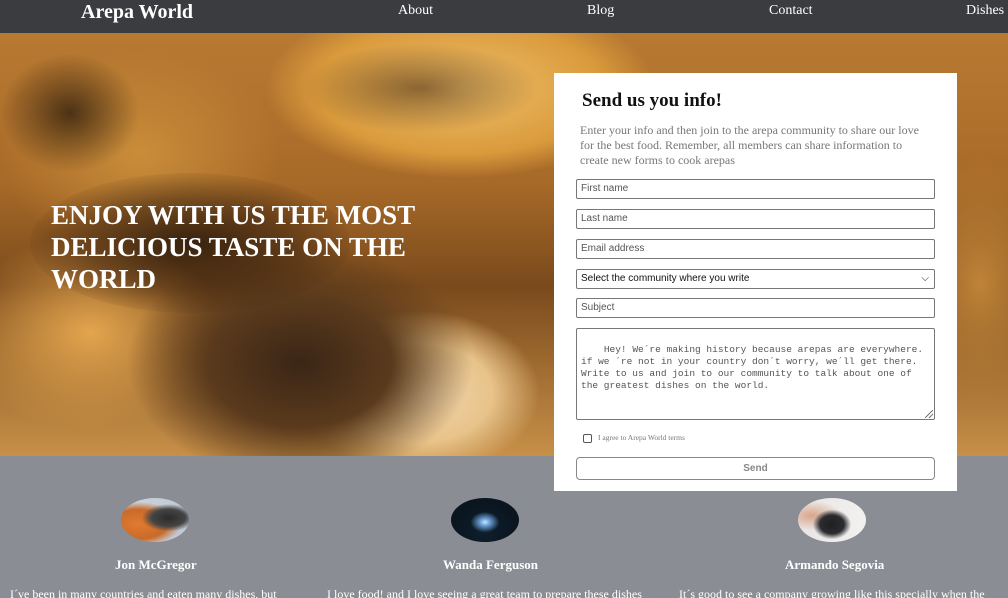 The image size is (1008, 598). Describe the element at coordinates (755, 279) in the screenshot. I see `community-select: Select the community where you write ⌵` at that location.